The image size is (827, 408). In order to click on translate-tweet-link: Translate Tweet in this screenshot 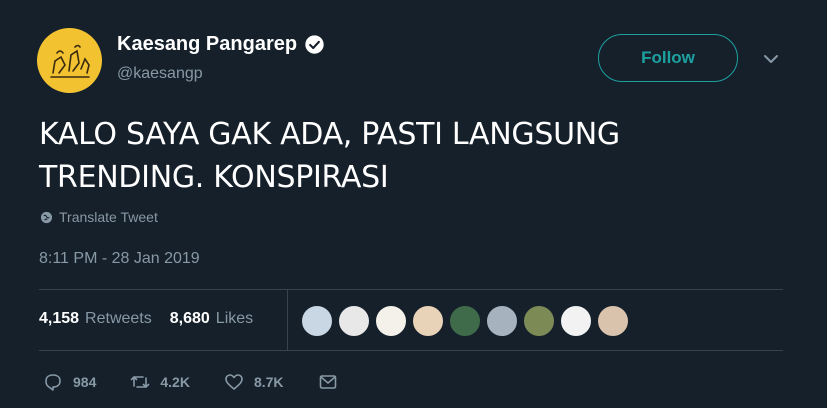, I will do `click(99, 217)`.